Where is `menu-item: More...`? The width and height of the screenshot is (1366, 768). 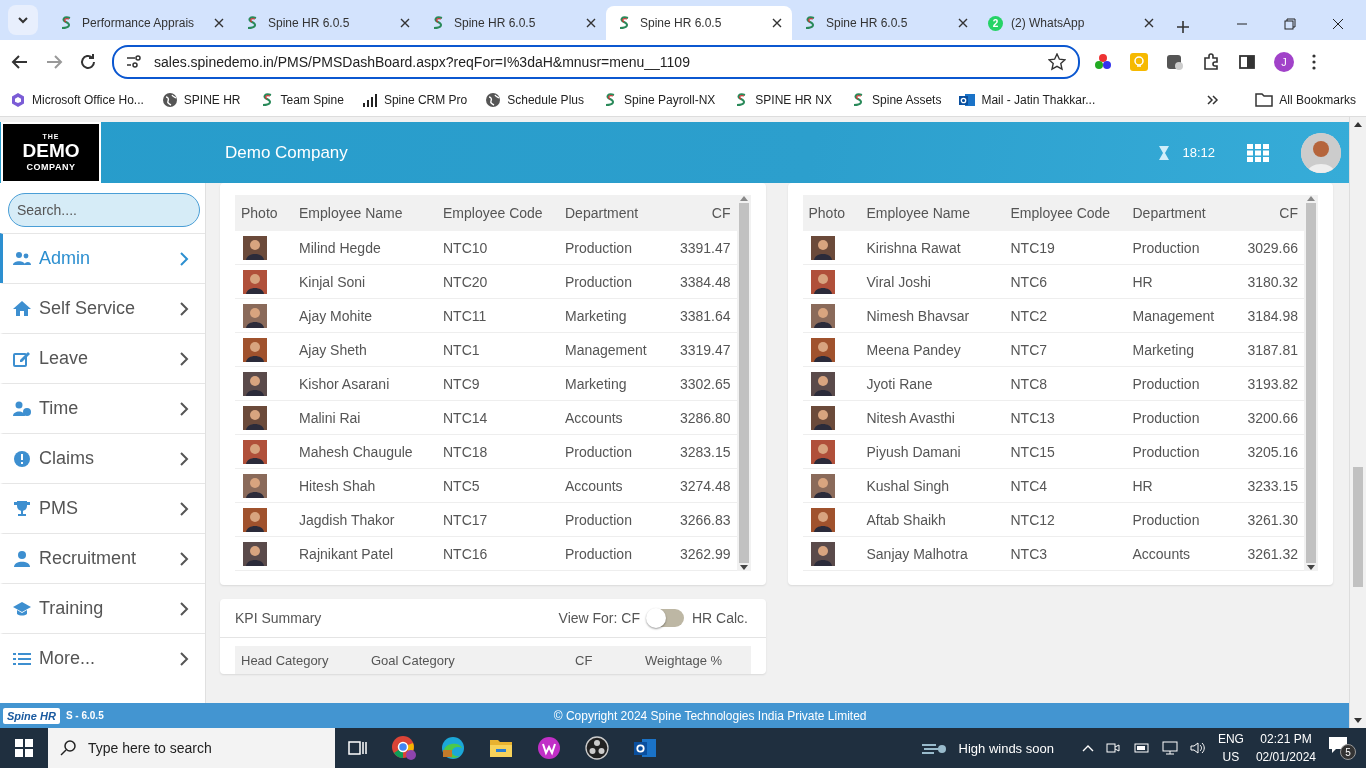
menu-item: More... is located at coordinates (102, 658).